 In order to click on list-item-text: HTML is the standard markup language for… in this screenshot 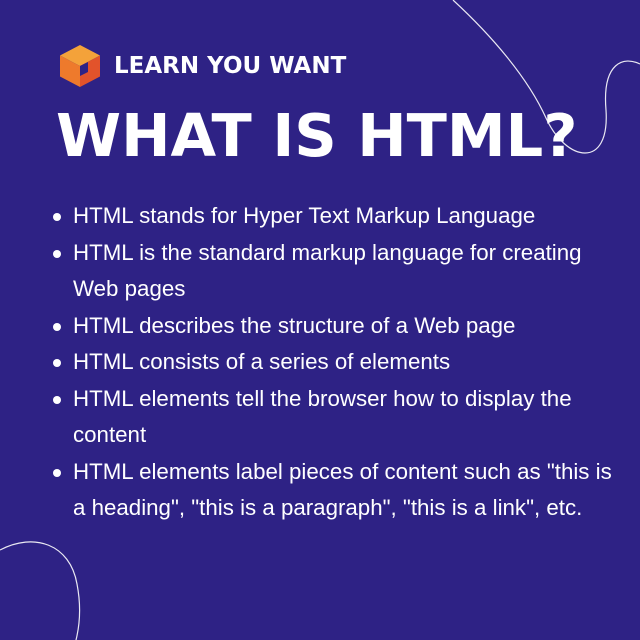, I will do `click(327, 270)`.